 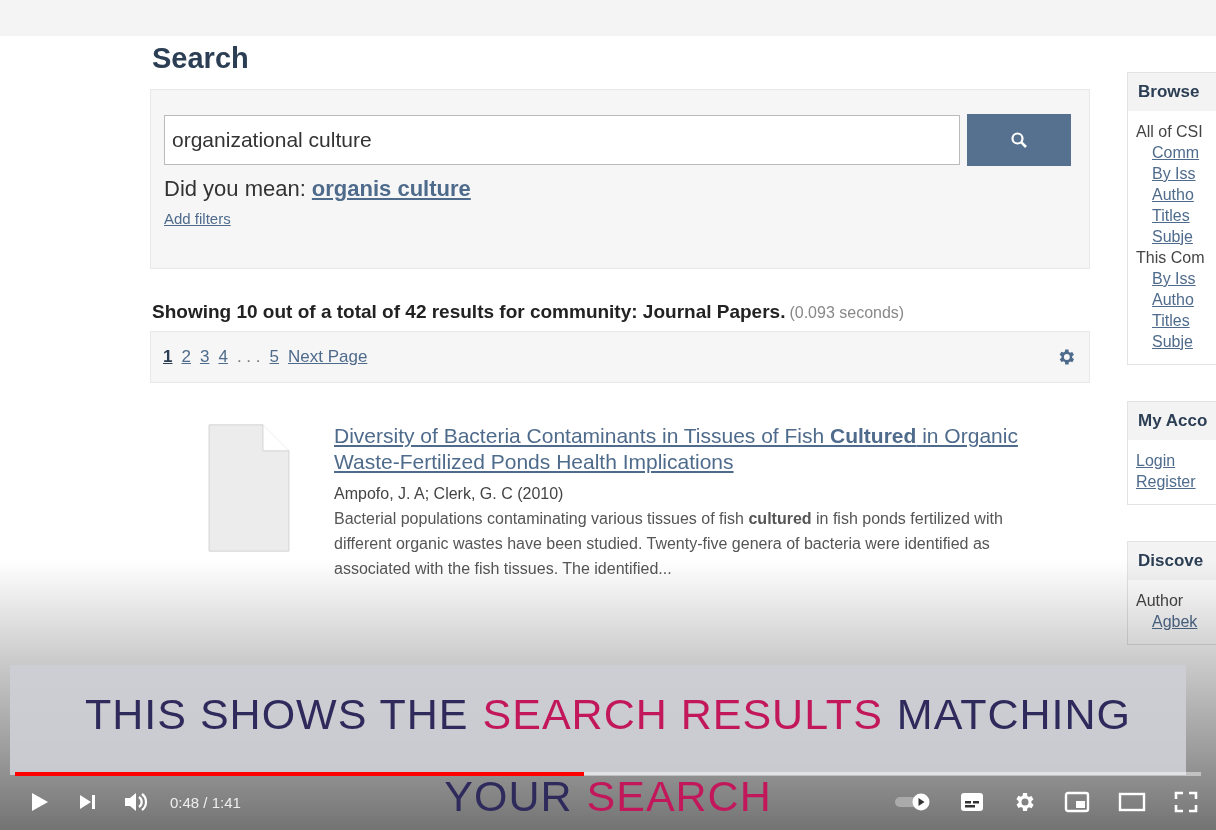 What do you see at coordinates (626, 449) in the screenshot?
I see `result-title-link: Diversity of Bacteria Contaminants in Tissues of Fish Cultured in Organic Waste-Fertilized Ponds Health Implications` at bounding box center [626, 449].